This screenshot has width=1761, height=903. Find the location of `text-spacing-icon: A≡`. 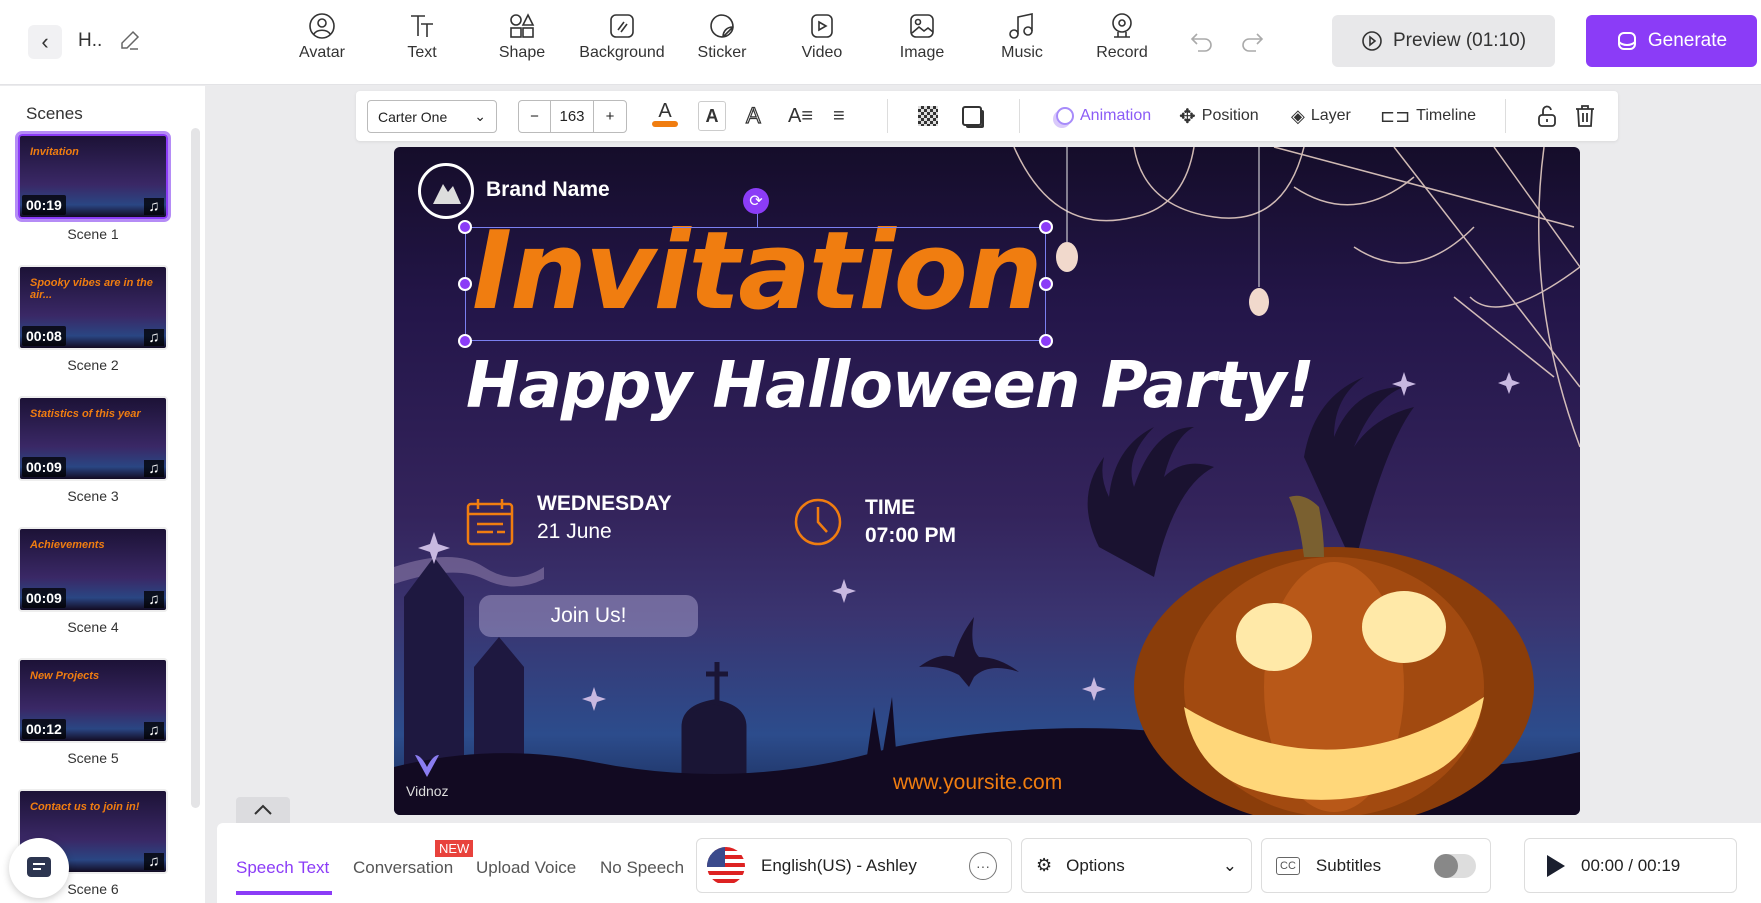

text-spacing-icon: A≡ is located at coordinates (800, 116).